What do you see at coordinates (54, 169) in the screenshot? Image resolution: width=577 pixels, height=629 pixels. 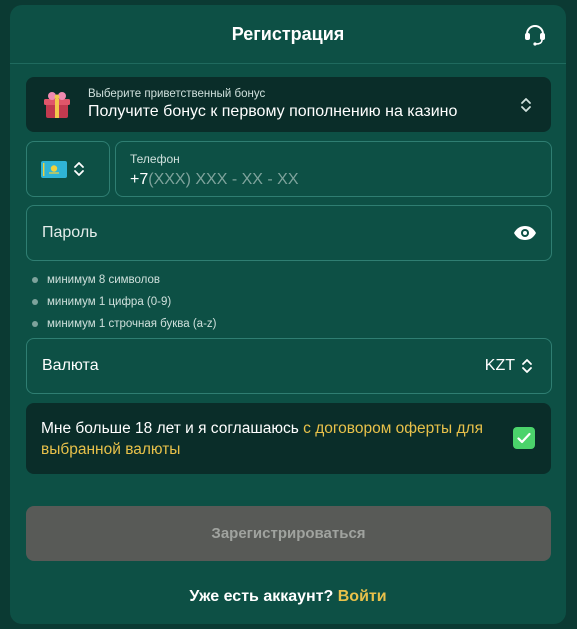 I see `kazakhstan-flag-icon` at bounding box center [54, 169].